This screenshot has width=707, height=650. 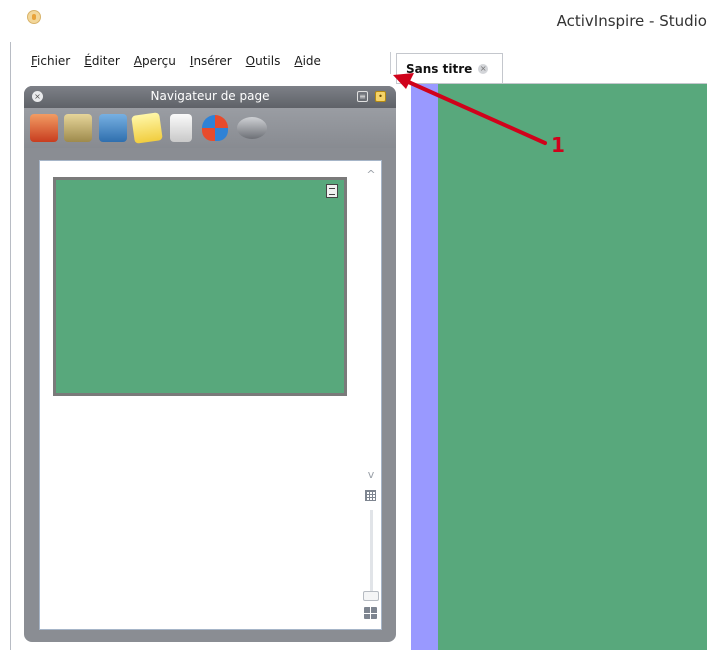 What do you see at coordinates (390, 63) in the screenshot?
I see `menu-separator` at bounding box center [390, 63].